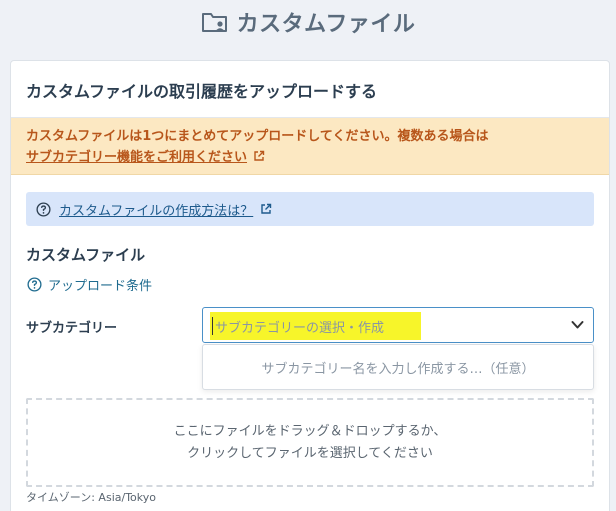  What do you see at coordinates (214, 22) in the screenshot?
I see `folder-user-icon` at bounding box center [214, 22].